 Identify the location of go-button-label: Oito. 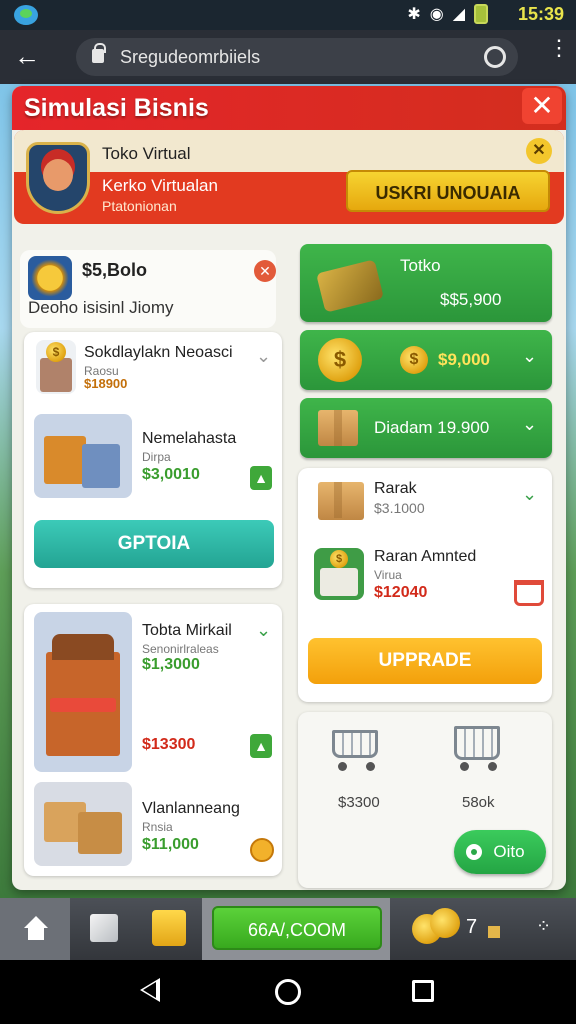
(509, 851).